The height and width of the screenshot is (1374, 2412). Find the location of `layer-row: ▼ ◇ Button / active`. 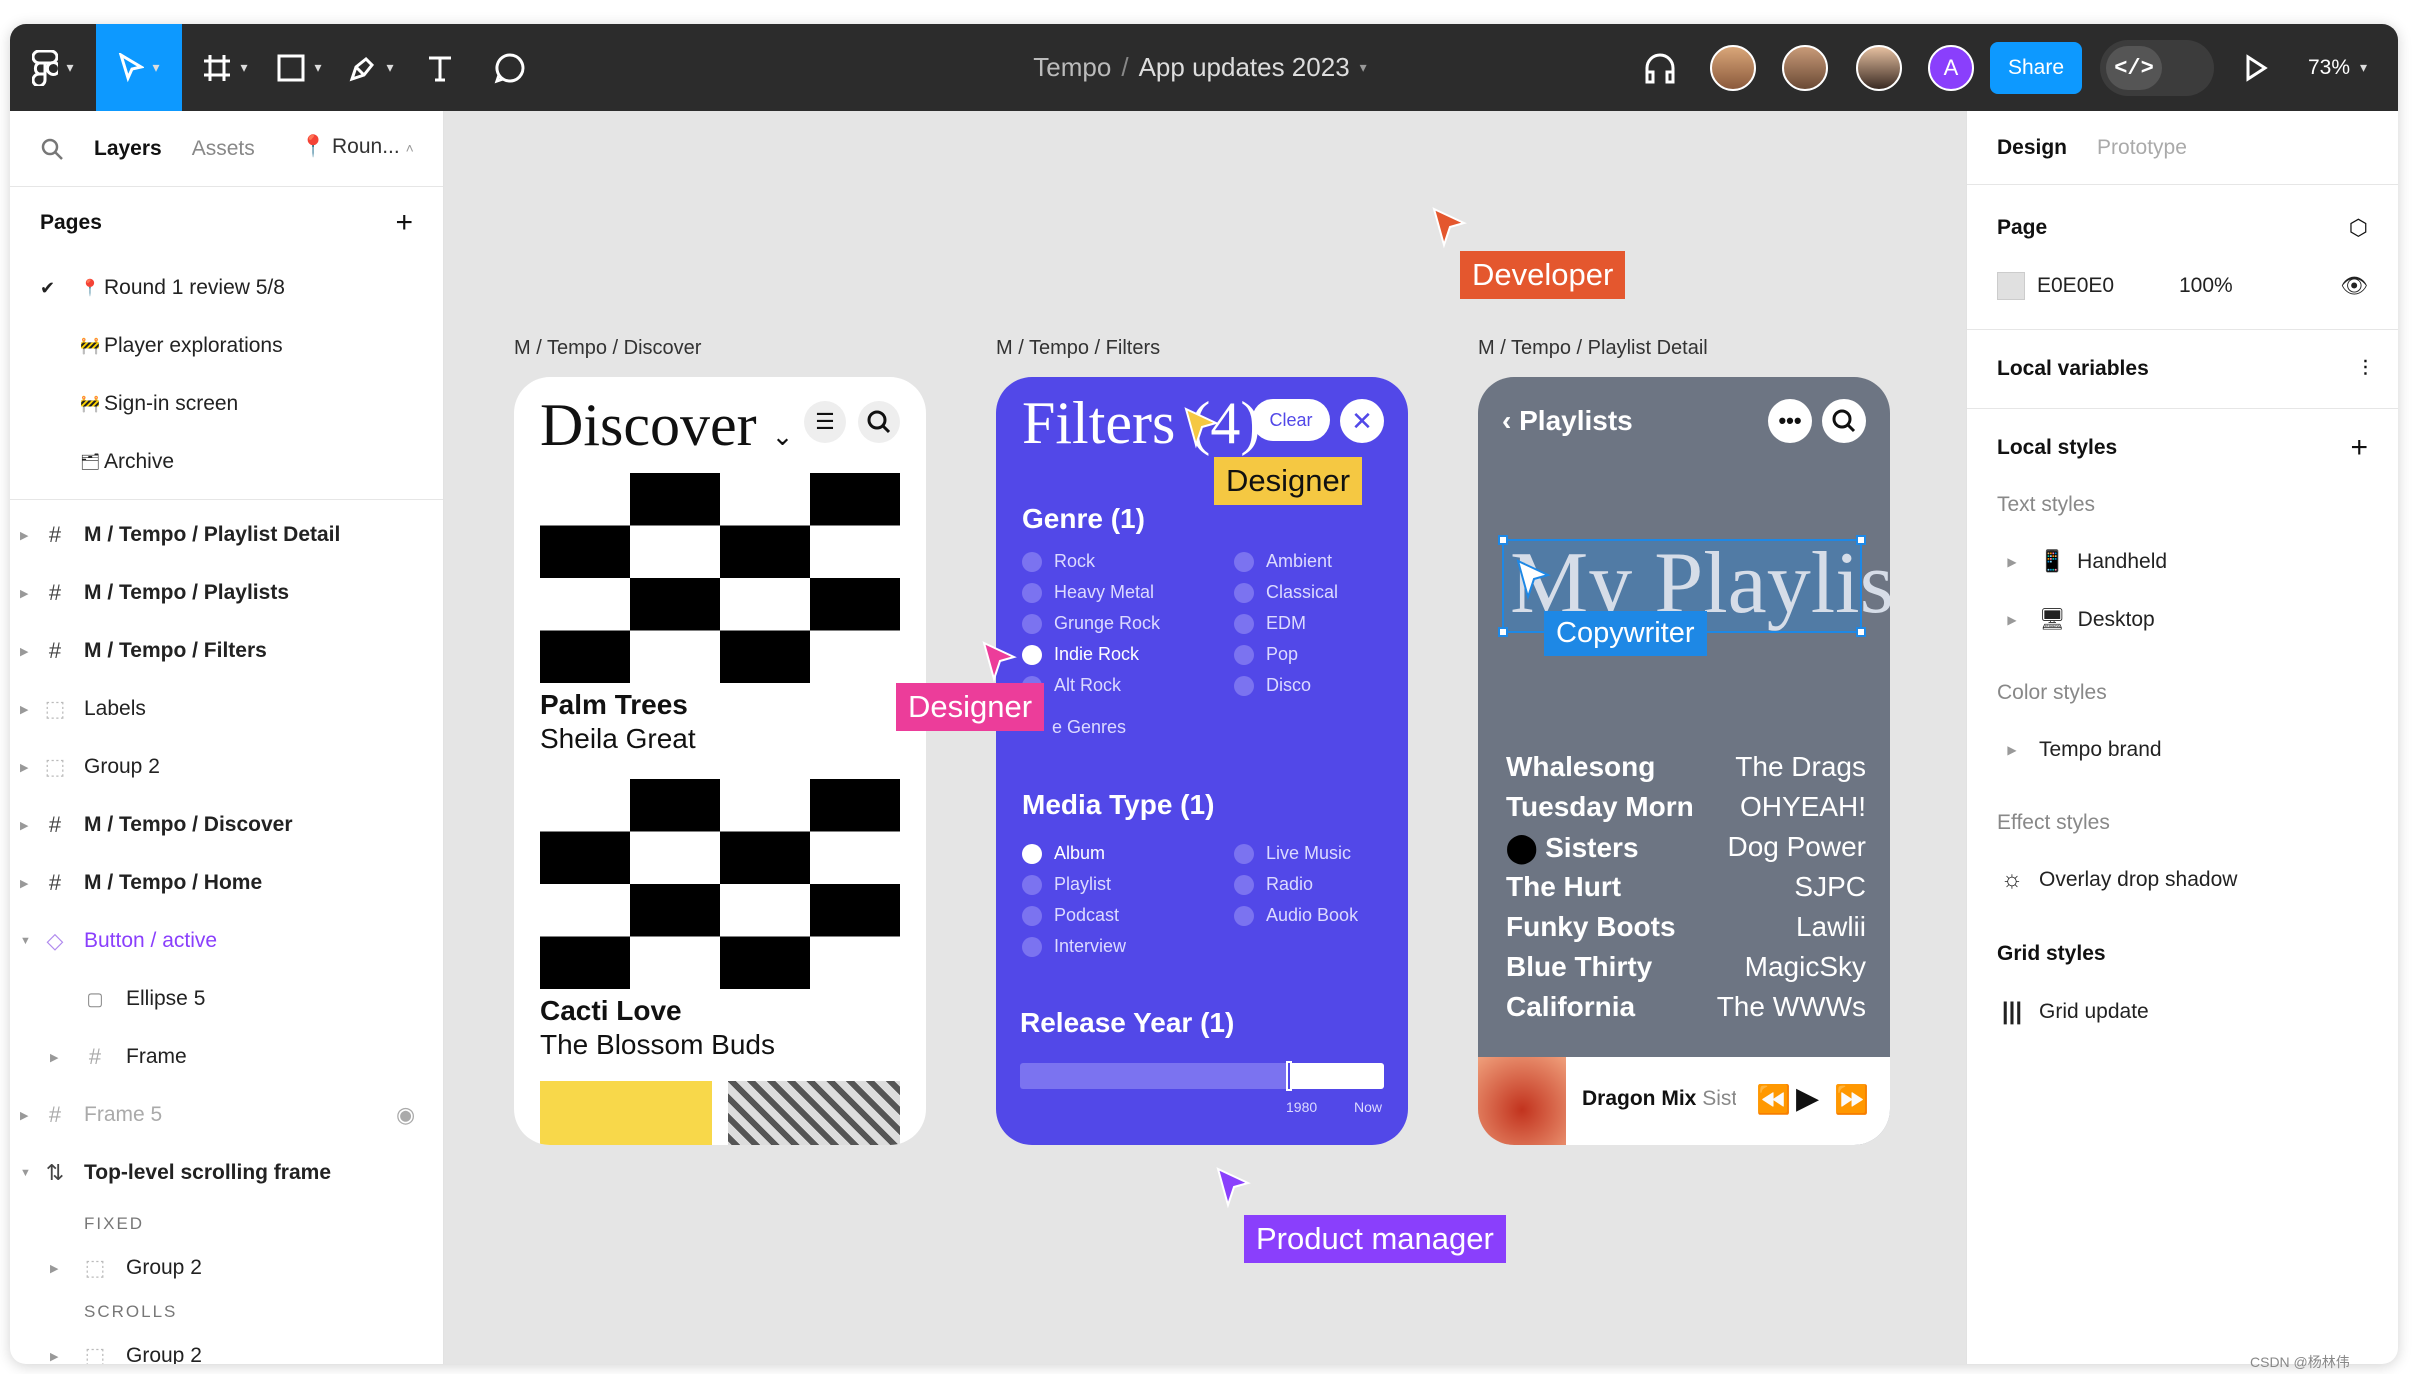

layer-row: ▼ ◇ Button / active is located at coordinates (226, 941).